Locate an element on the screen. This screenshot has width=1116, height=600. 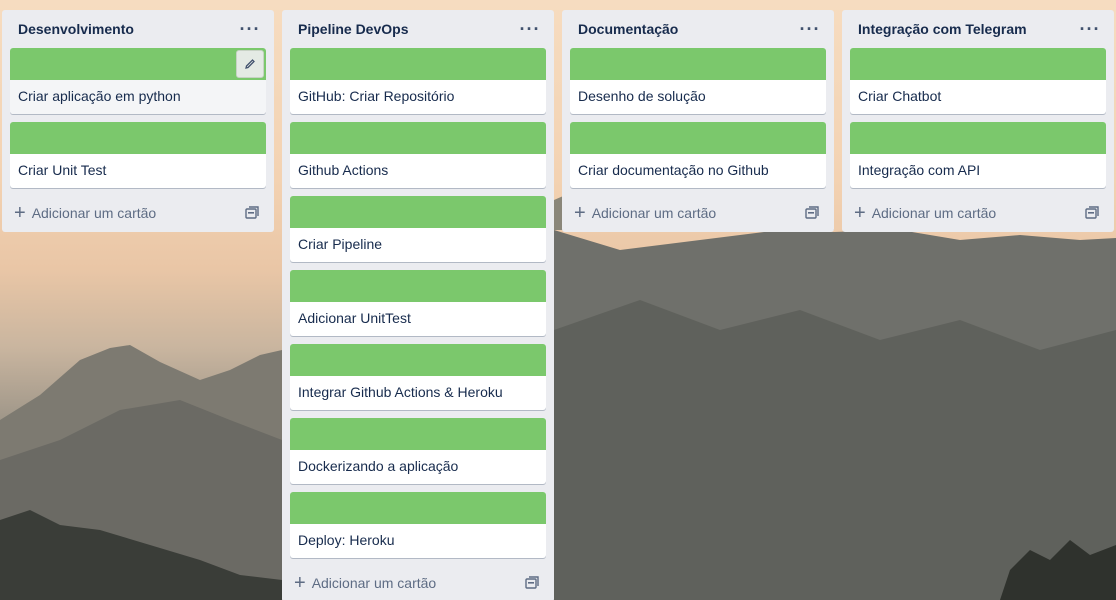
card-title: Integrar Github Actions & Heroku is located at coordinates (400, 392).